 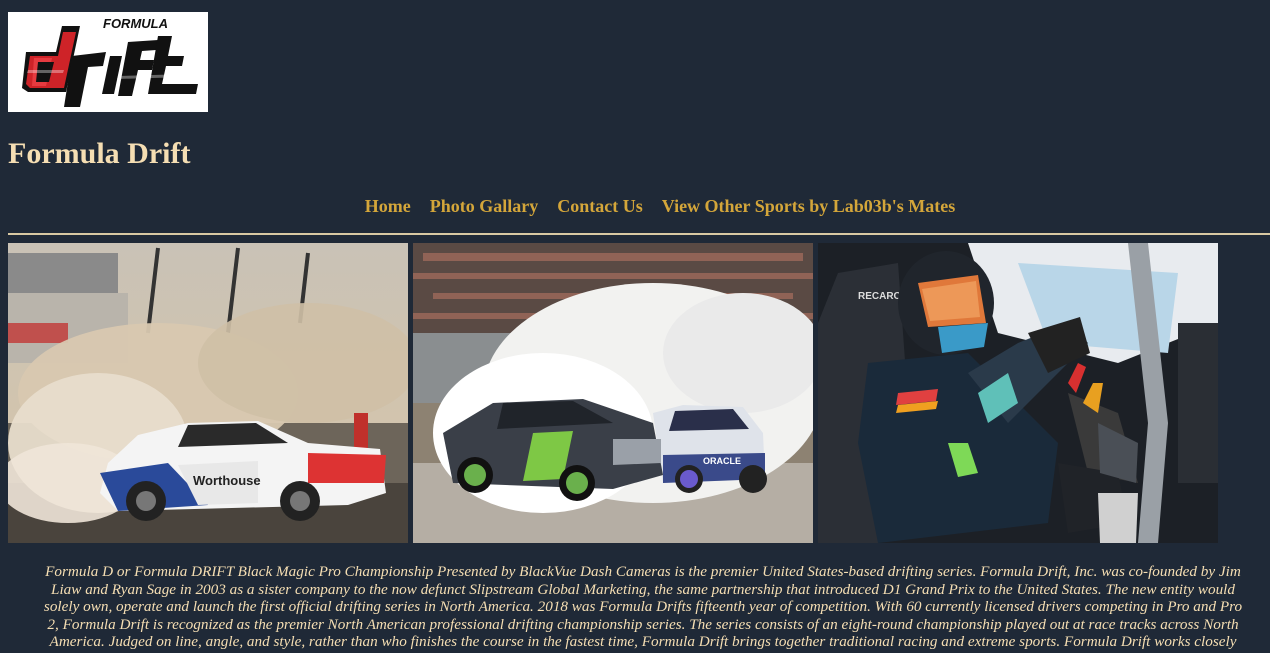 What do you see at coordinates (639, 234) in the screenshot?
I see `horizontal-rule` at bounding box center [639, 234].